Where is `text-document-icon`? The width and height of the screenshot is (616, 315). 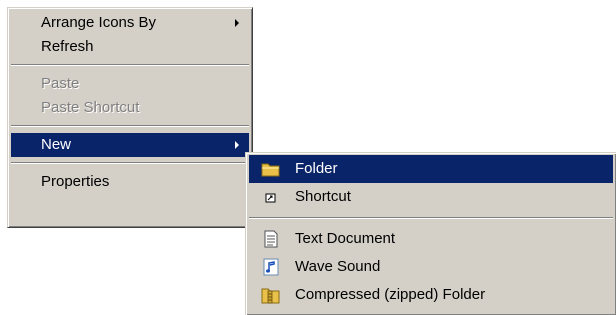 text-document-icon is located at coordinates (271, 239).